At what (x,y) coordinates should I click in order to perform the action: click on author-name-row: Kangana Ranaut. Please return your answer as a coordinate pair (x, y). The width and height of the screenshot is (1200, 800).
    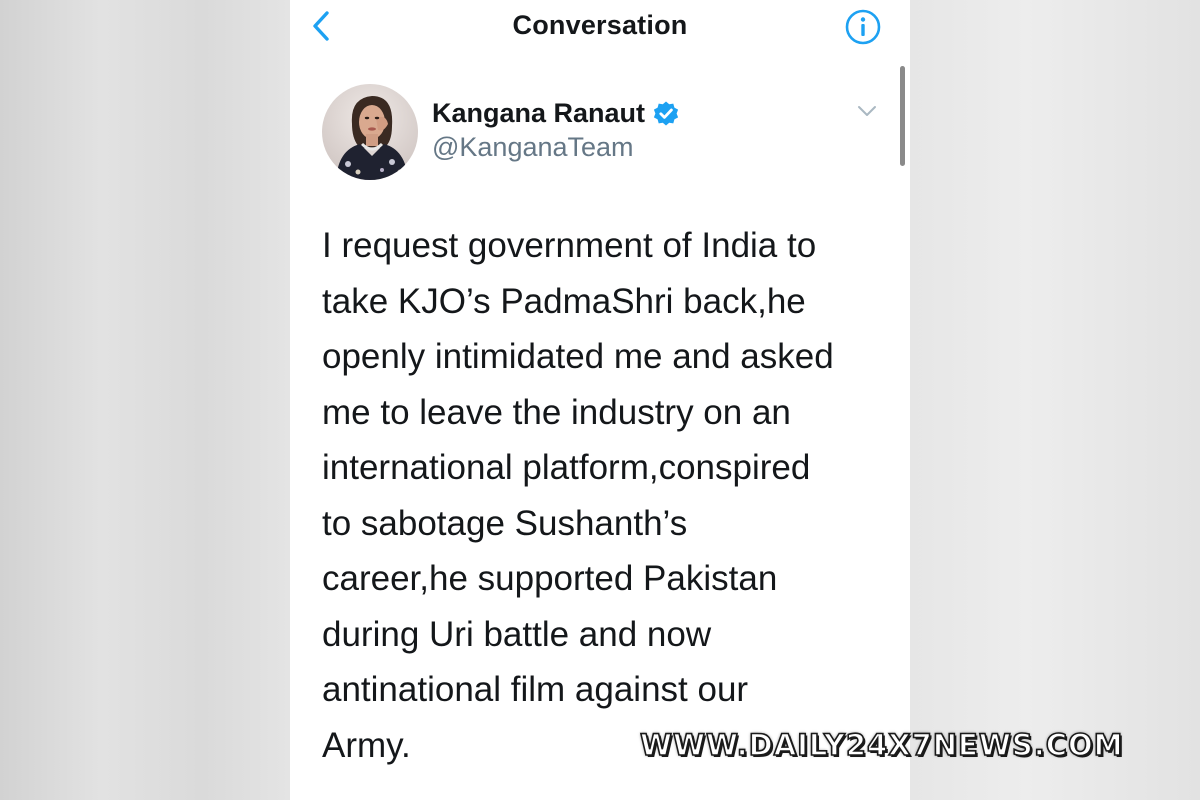
    Looking at the image, I should click on (556, 113).